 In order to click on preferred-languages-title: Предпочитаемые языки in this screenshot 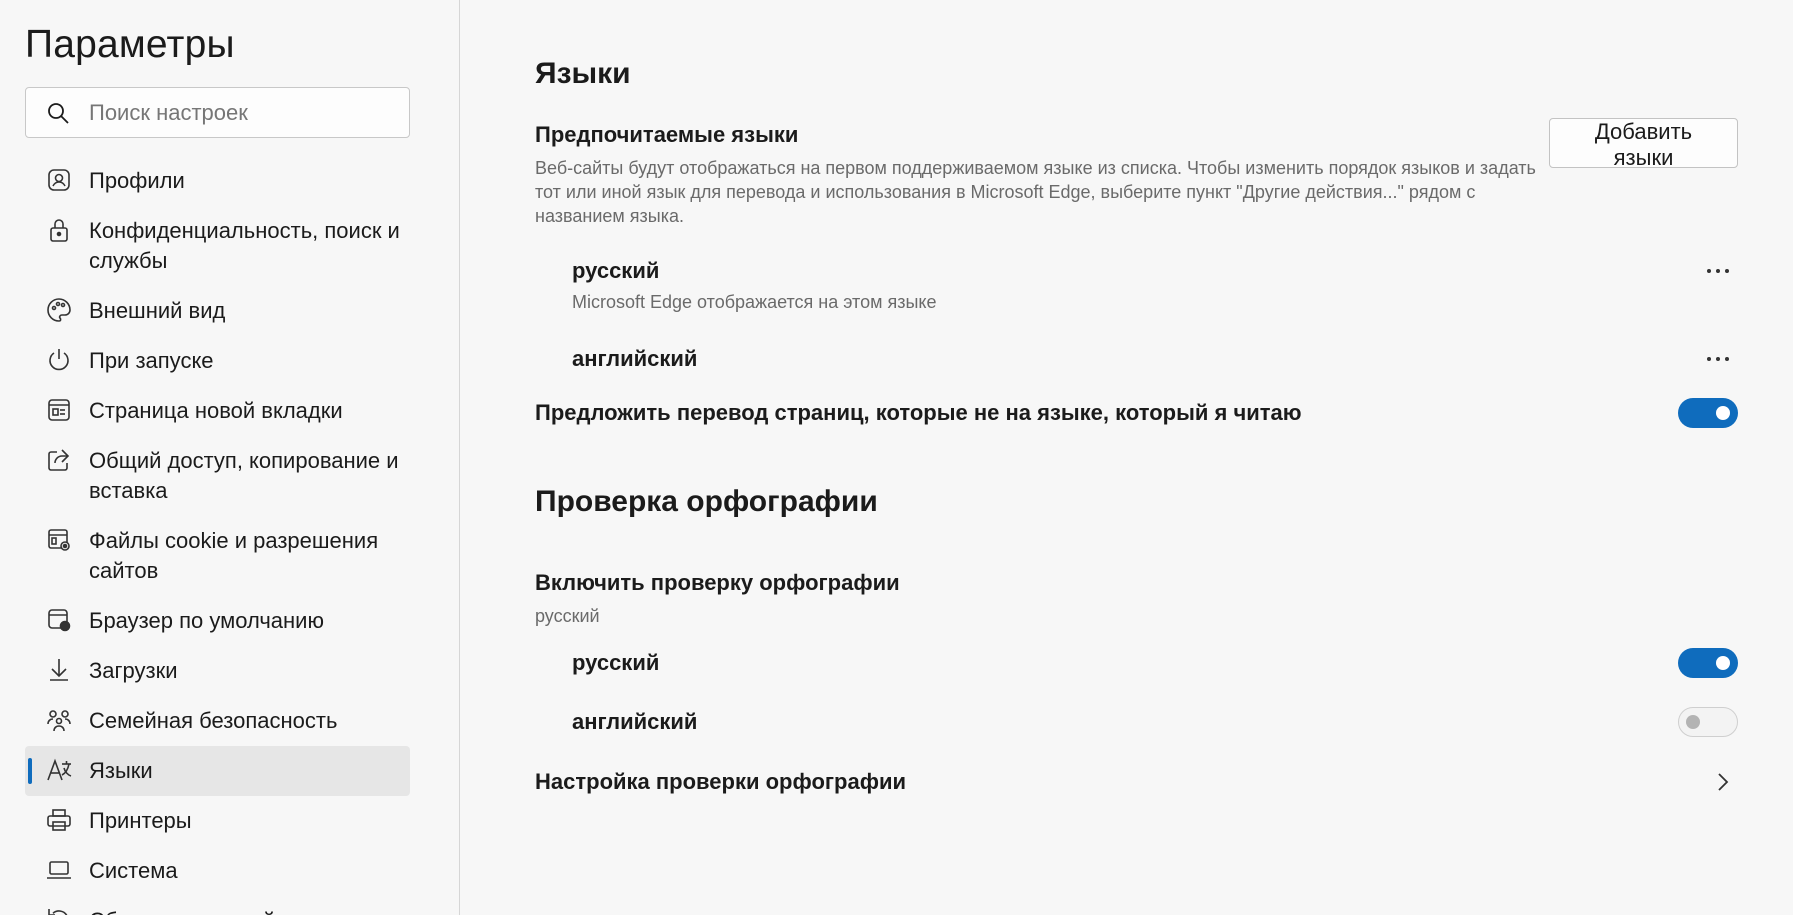, I will do `click(667, 134)`.